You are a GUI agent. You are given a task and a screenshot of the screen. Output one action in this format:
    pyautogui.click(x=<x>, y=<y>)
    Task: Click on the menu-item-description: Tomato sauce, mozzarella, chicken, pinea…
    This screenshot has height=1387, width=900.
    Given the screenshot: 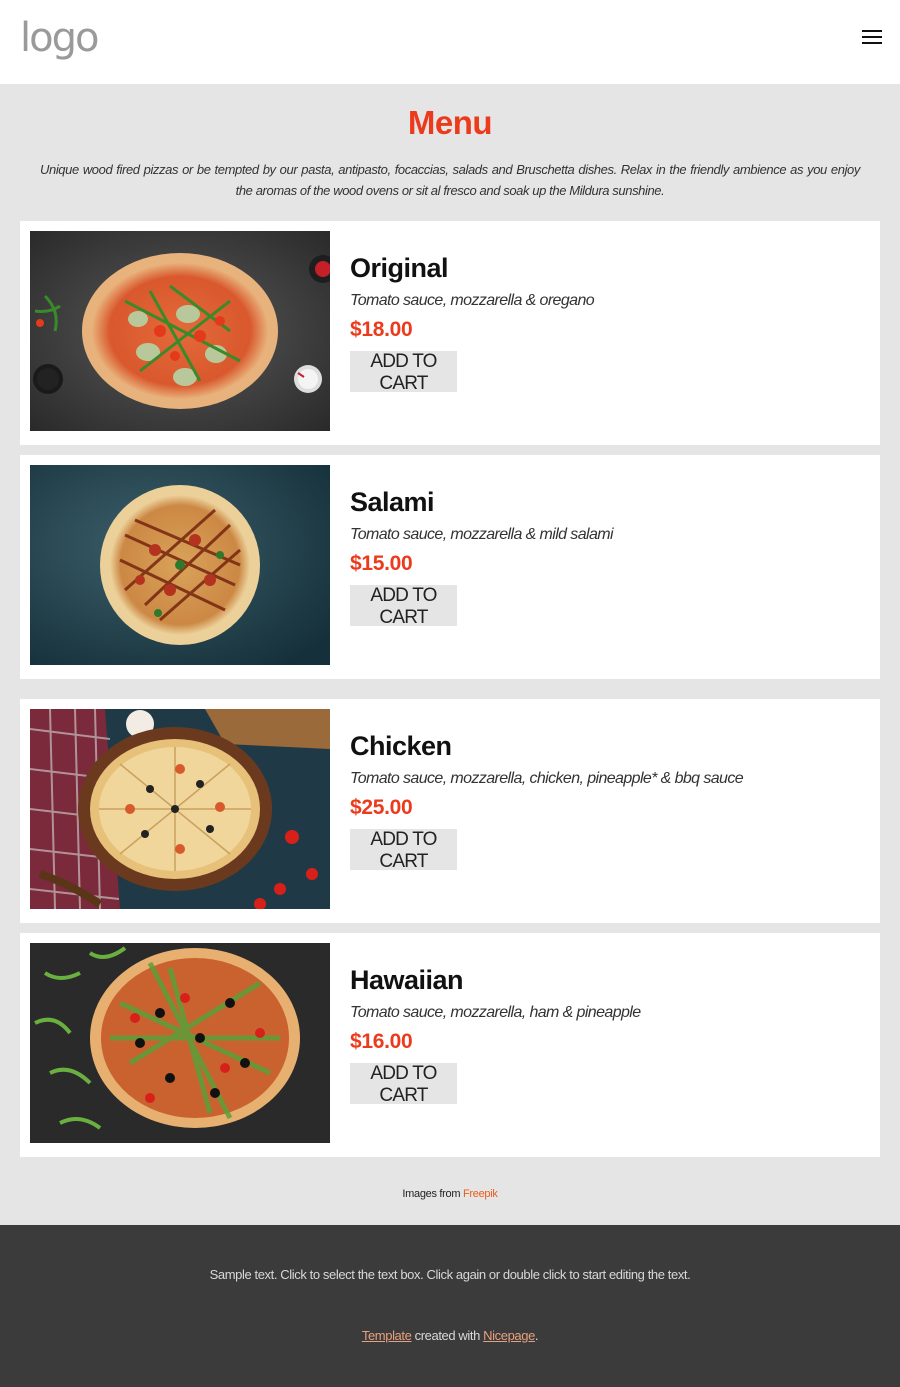 What is the action you would take?
    pyautogui.click(x=547, y=778)
    